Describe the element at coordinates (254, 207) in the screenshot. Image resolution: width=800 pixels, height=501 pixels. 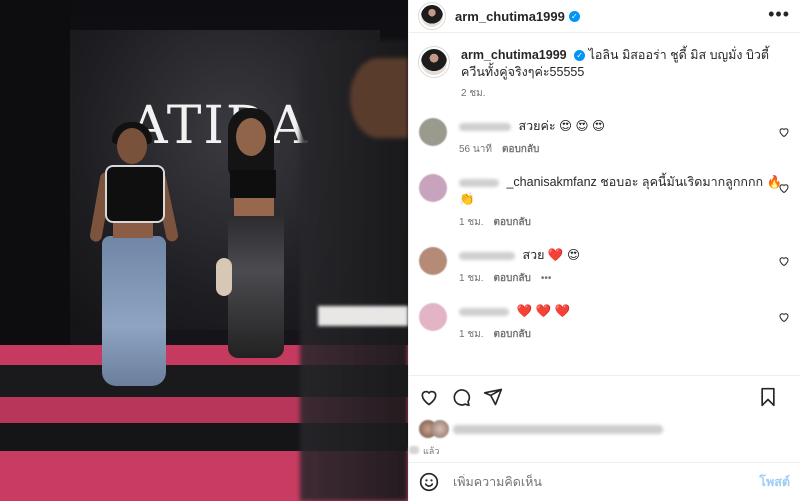
I see `model-center-waist` at that location.